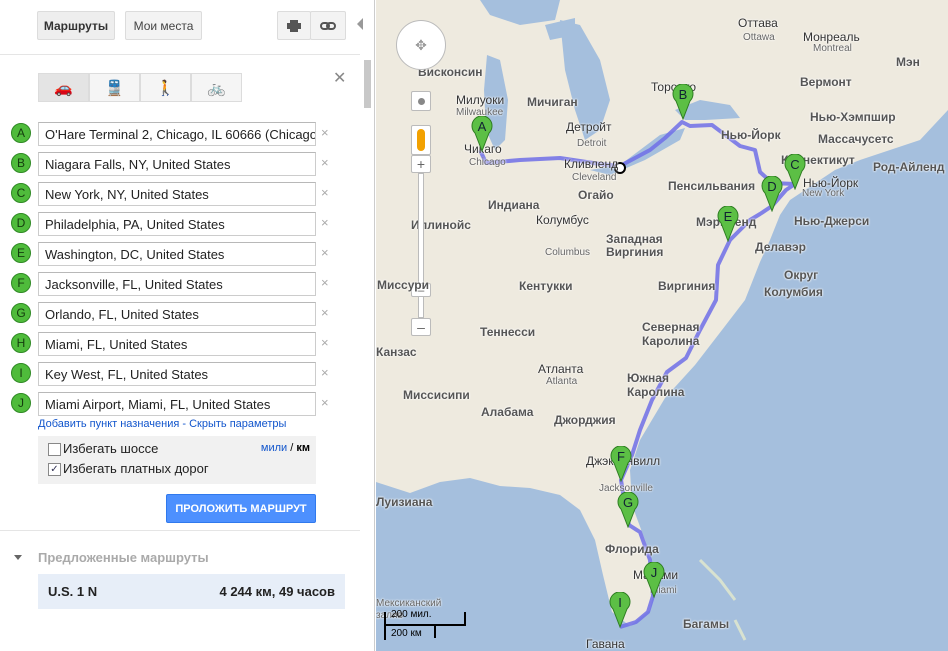 This screenshot has height=651, width=948. Describe the element at coordinates (421, 327) in the screenshot. I see `zoom-out-button: –` at that location.